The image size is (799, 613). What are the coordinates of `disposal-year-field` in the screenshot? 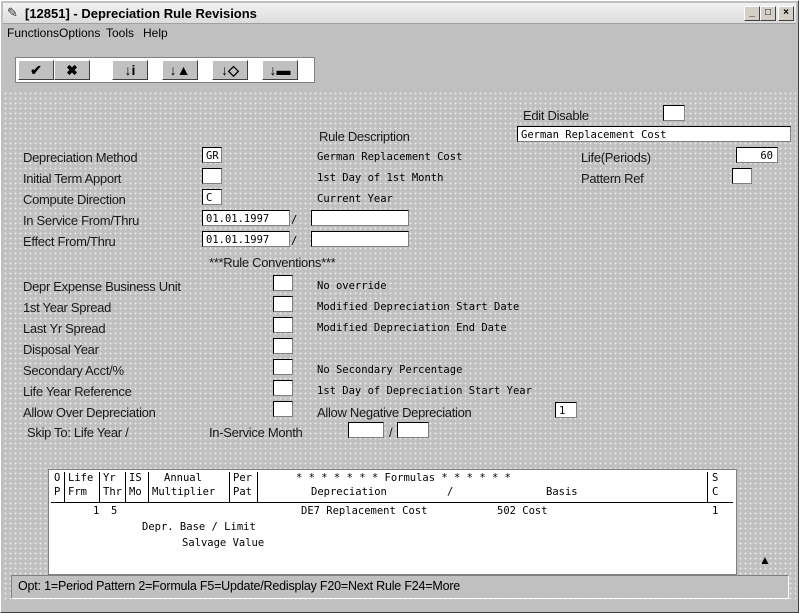 It's located at (283, 346).